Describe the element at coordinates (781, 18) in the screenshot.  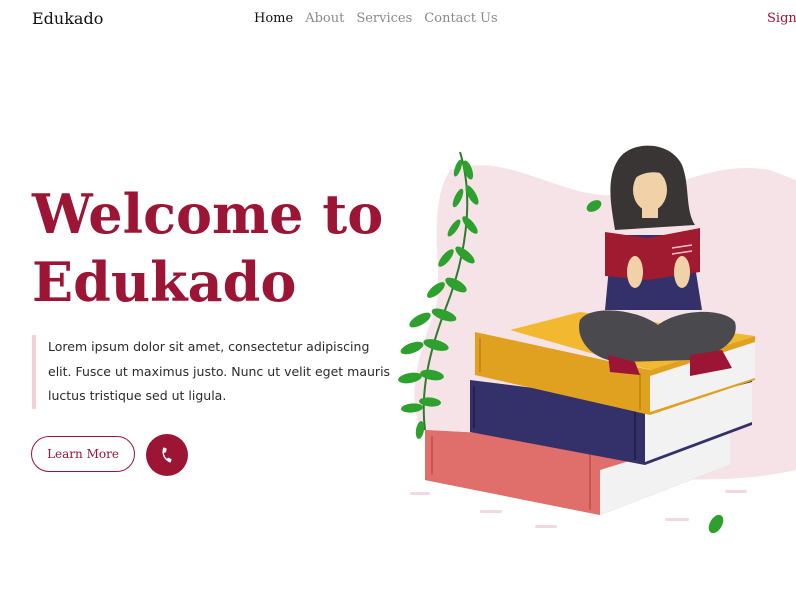
I see `sign-in-link: Sign In` at that location.